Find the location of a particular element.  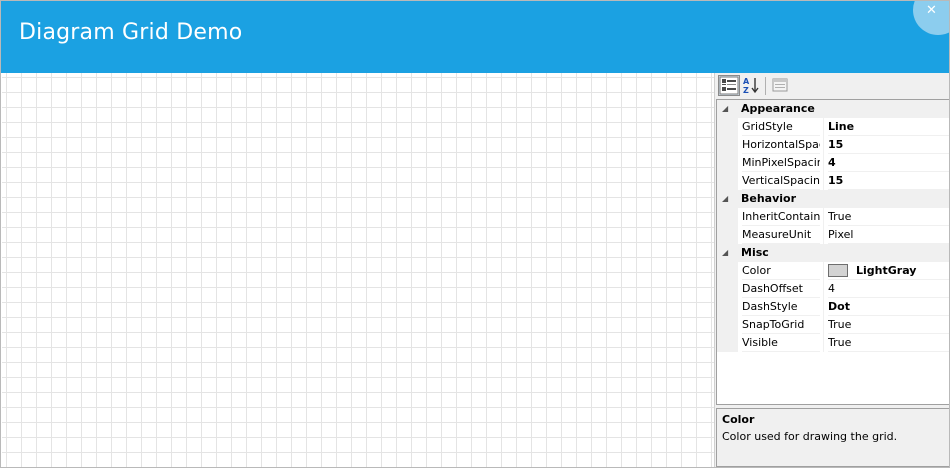

property-value: Line is located at coordinates (888, 127).